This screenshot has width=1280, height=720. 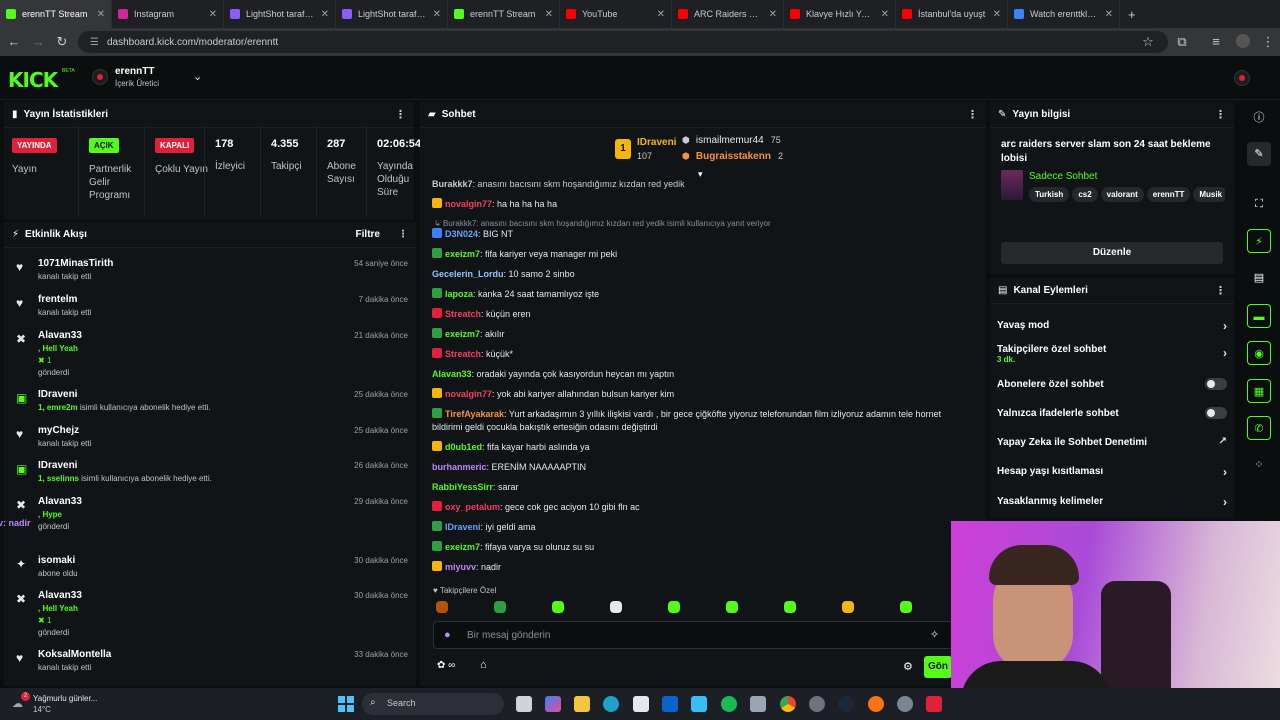 I want to click on browser-tab: Instagram ✕, so click(x=168, y=14).